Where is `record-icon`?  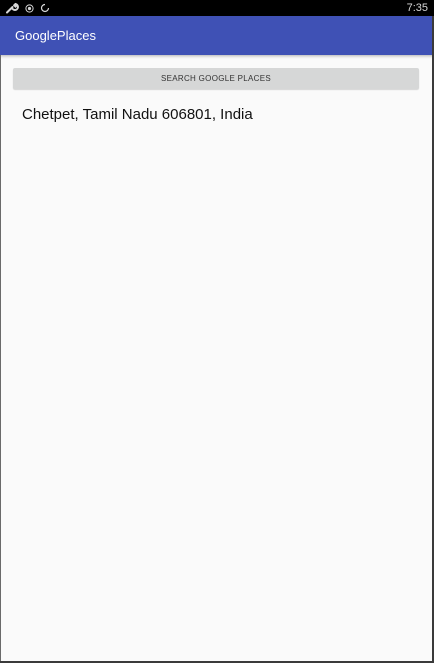
record-icon is located at coordinates (29, 8).